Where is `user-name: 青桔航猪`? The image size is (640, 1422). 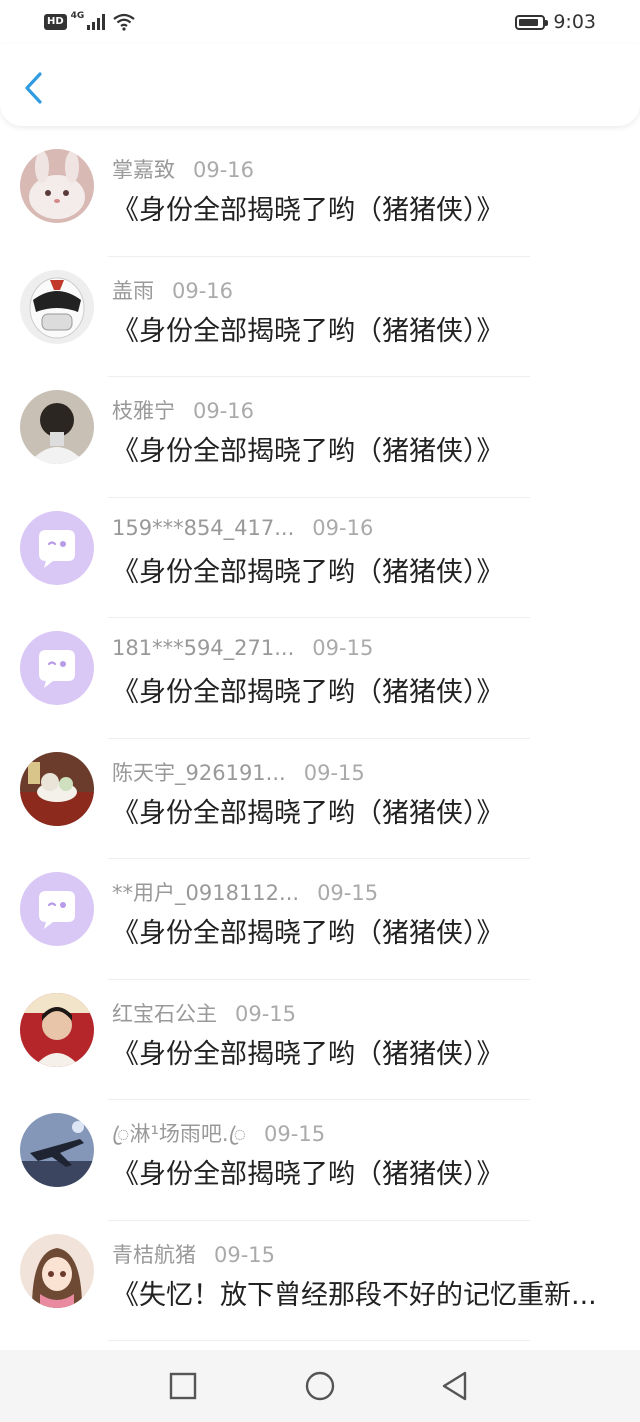
user-name: 青桔航猪 is located at coordinates (154, 1255).